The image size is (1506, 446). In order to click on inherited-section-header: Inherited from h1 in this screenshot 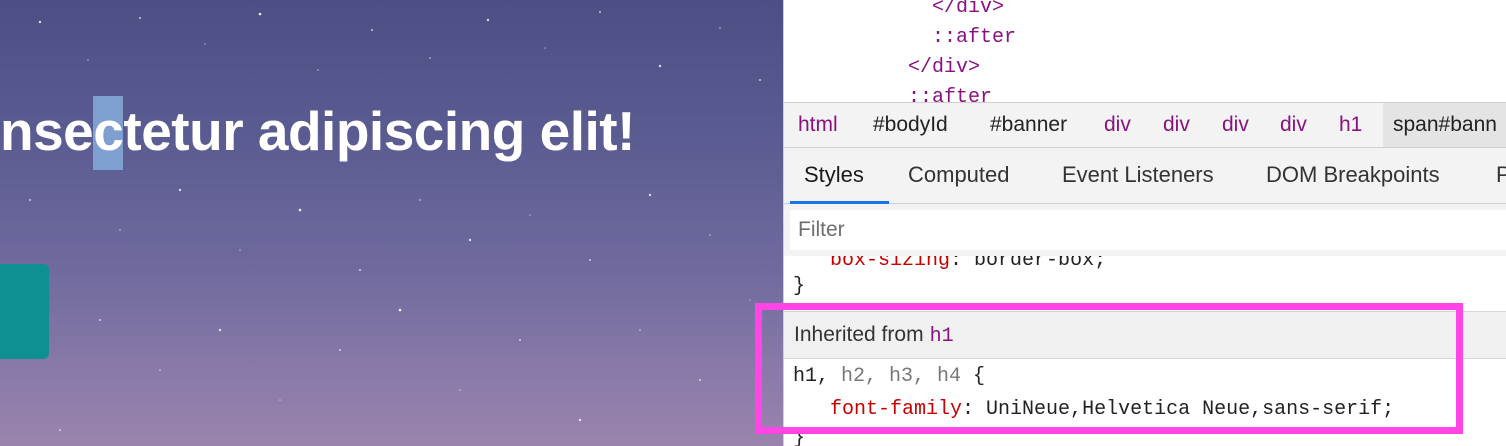, I will do `click(1145, 335)`.